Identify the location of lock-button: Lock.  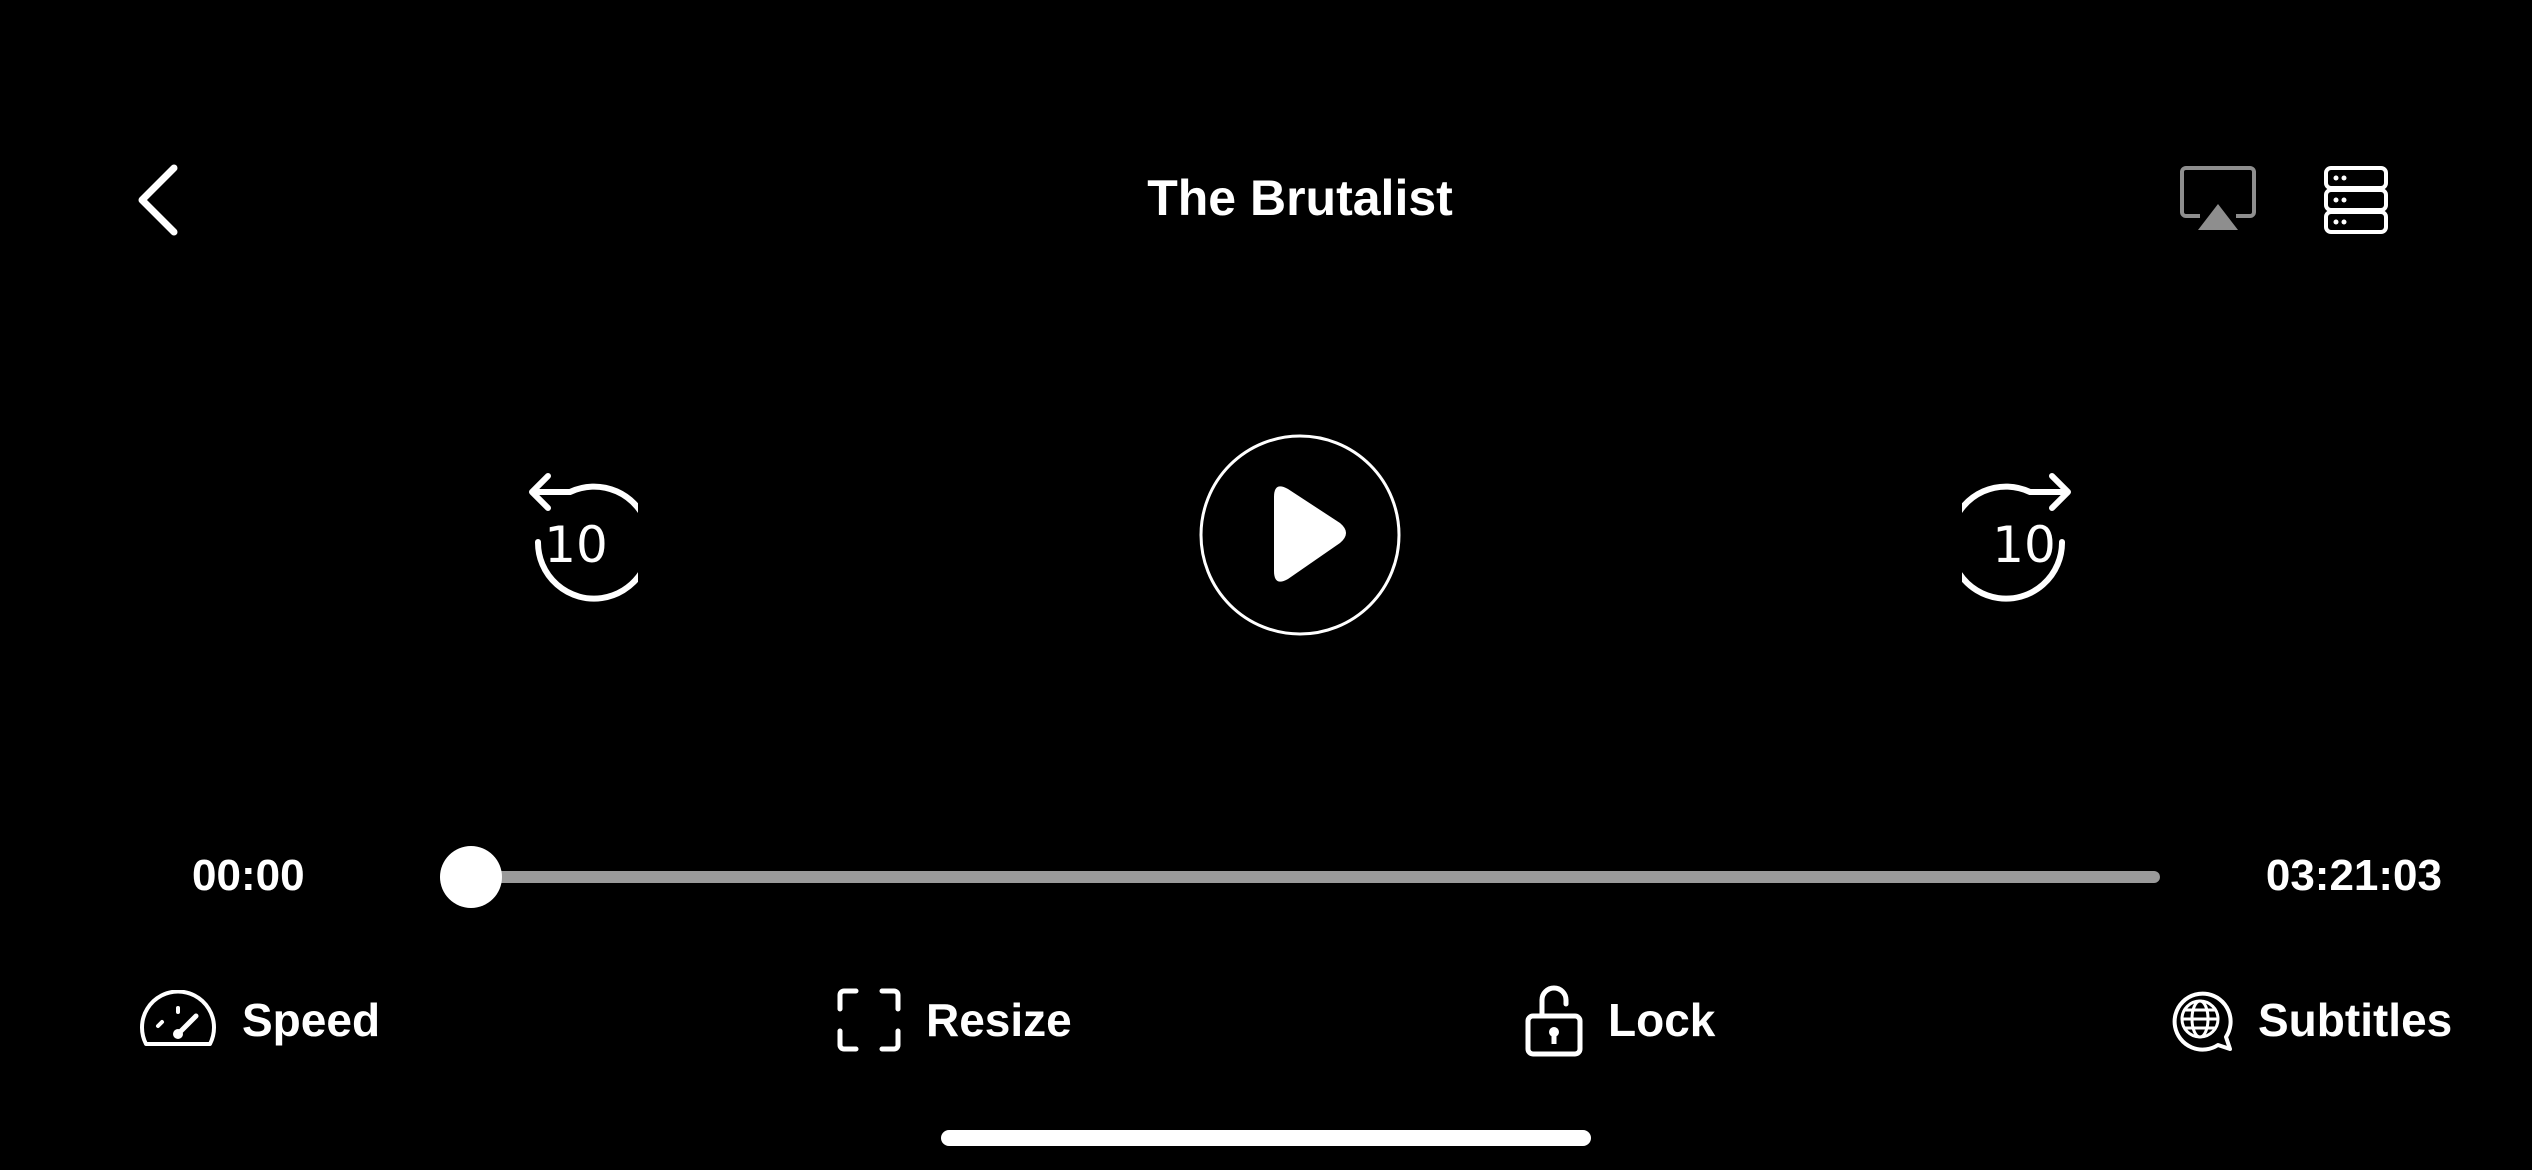
(1619, 1020).